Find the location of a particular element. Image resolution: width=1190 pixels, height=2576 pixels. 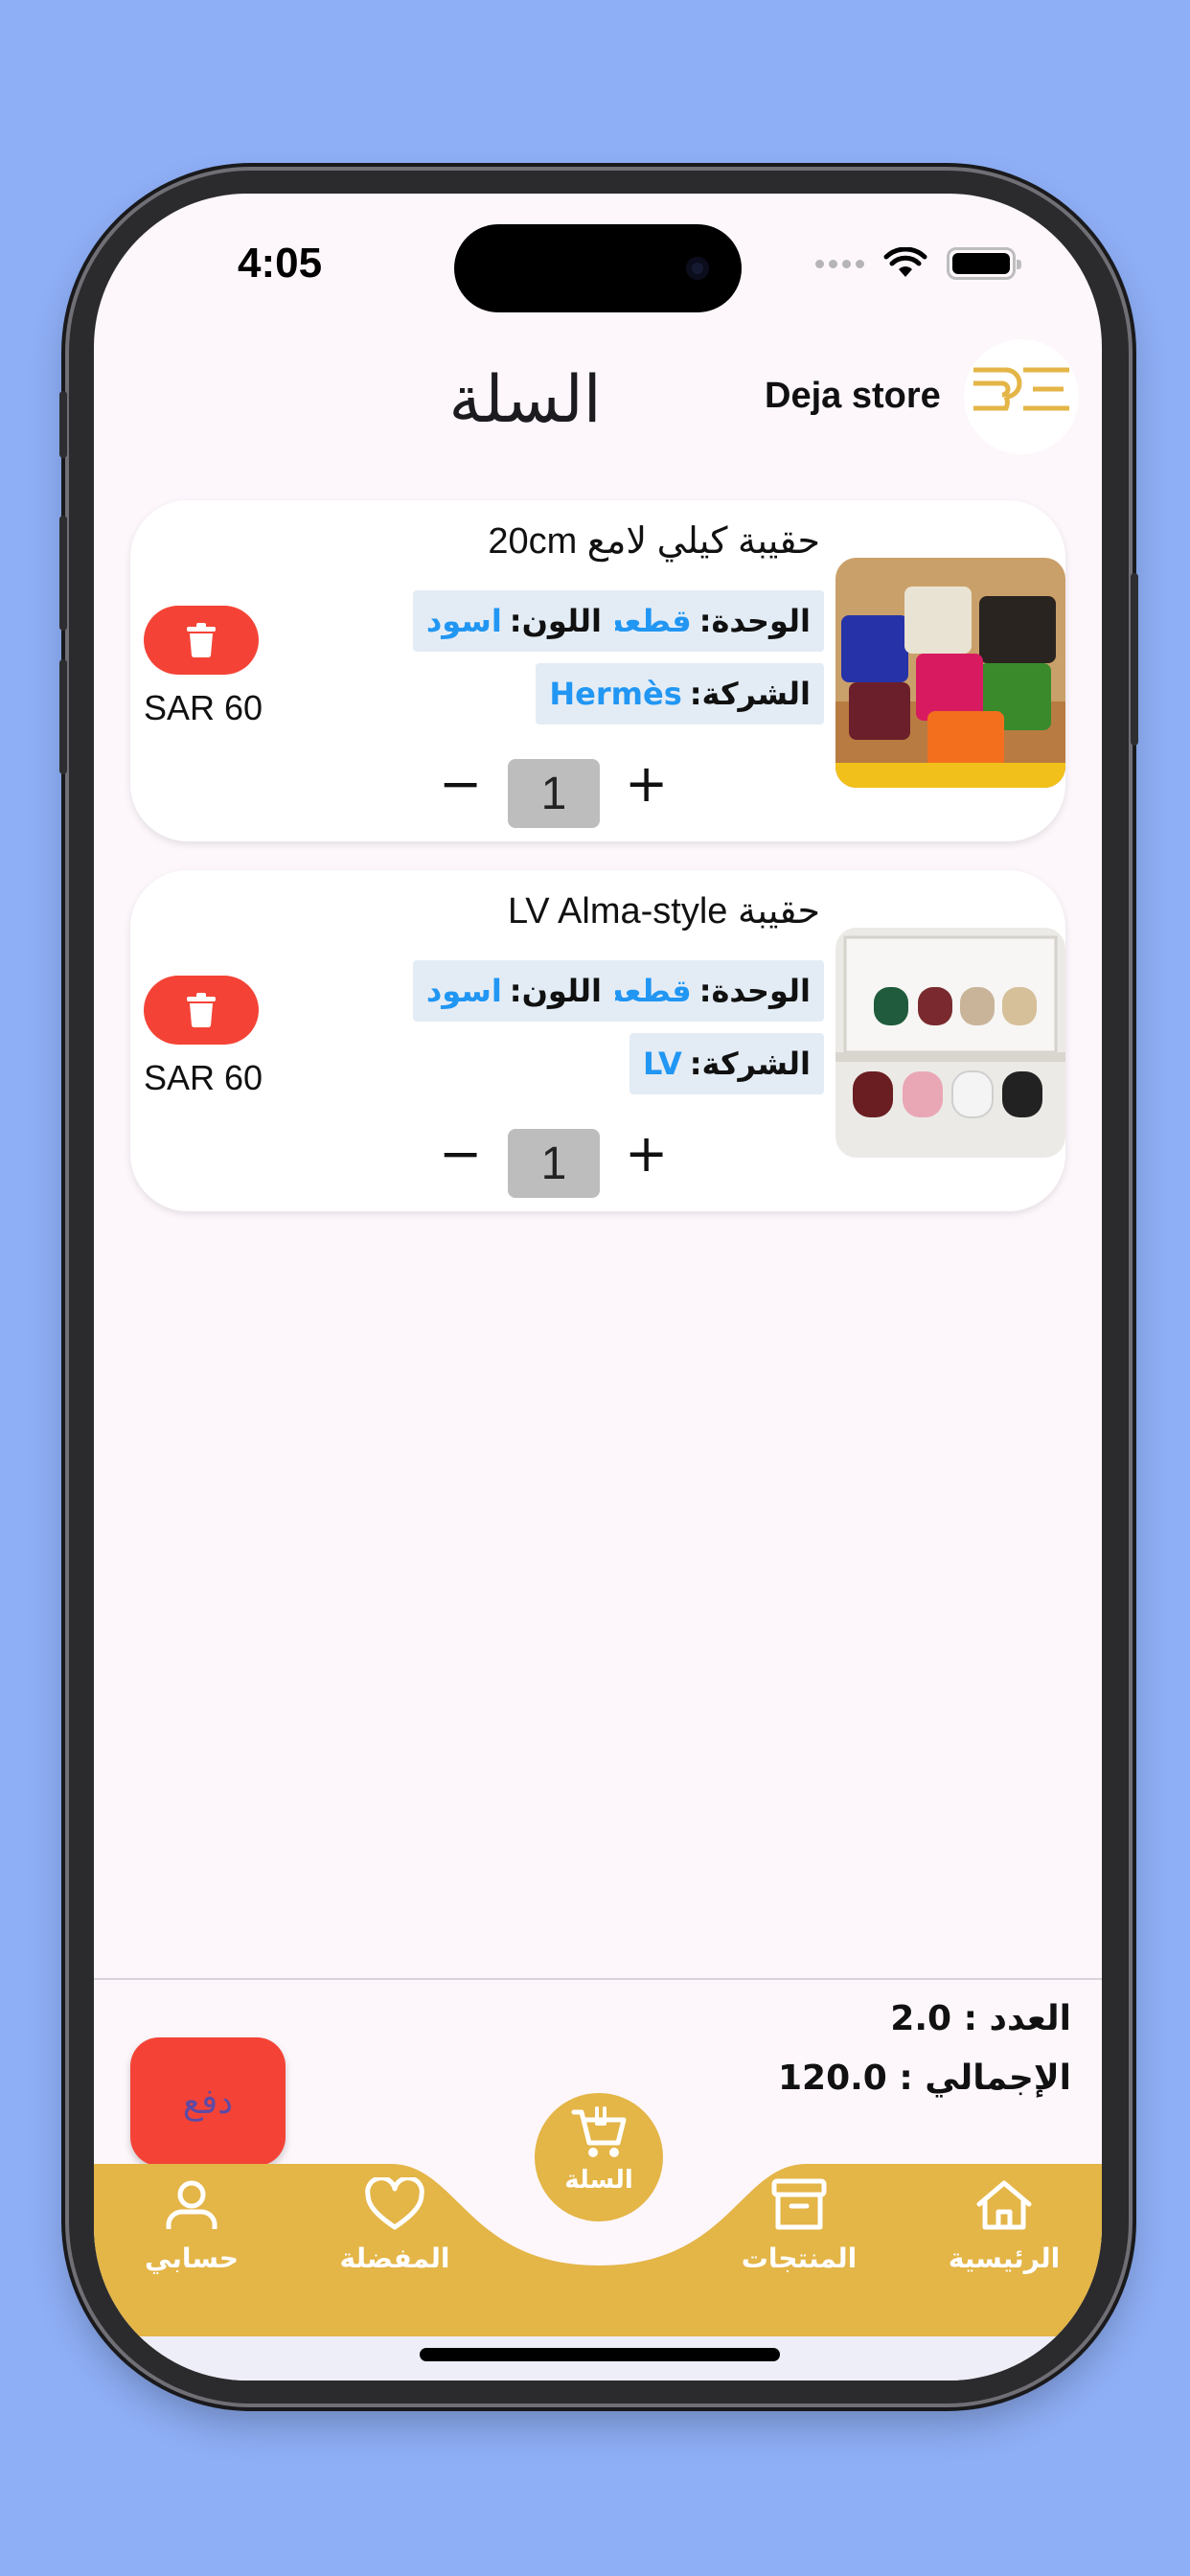

volume-up-button is located at coordinates (63, 573).